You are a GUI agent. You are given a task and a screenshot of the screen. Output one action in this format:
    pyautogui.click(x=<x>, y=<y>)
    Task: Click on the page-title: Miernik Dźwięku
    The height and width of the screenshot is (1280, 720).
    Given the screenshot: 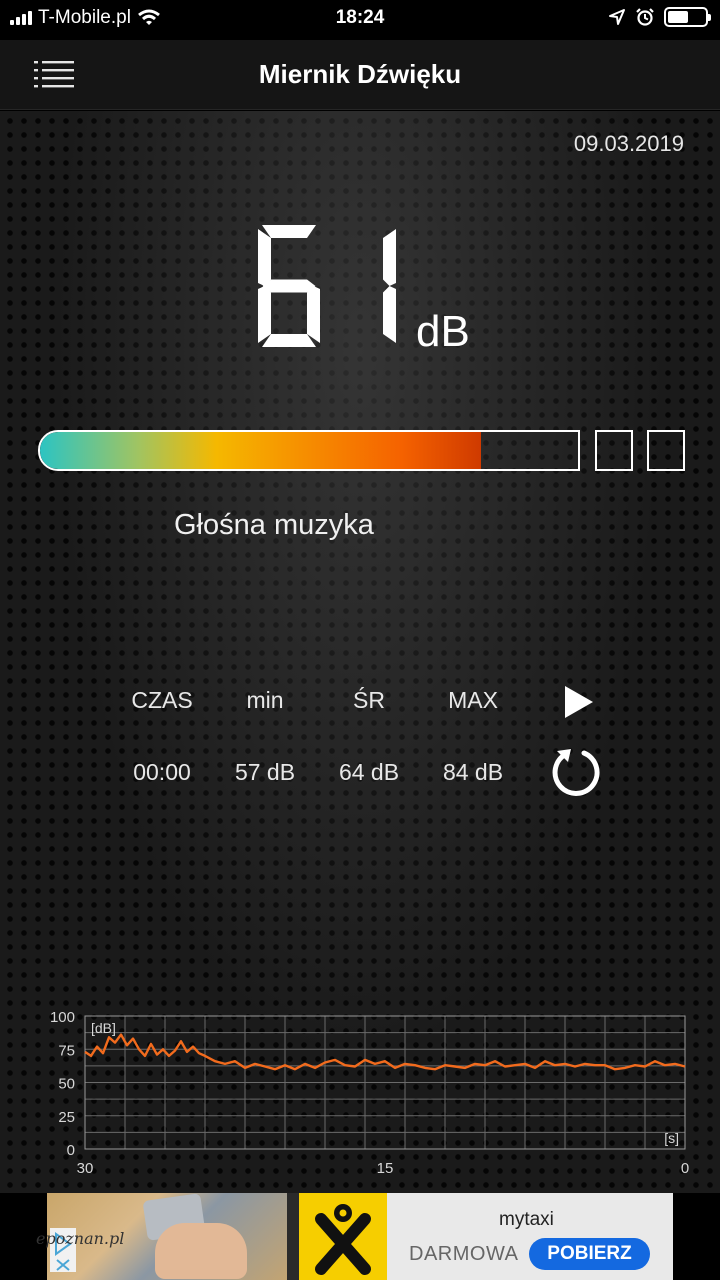 What is the action you would take?
    pyautogui.click(x=360, y=74)
    